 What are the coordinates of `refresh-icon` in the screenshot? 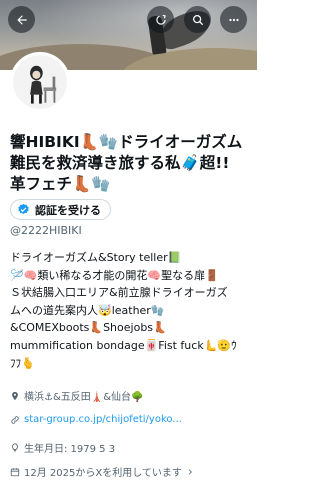 It's located at (160, 19).